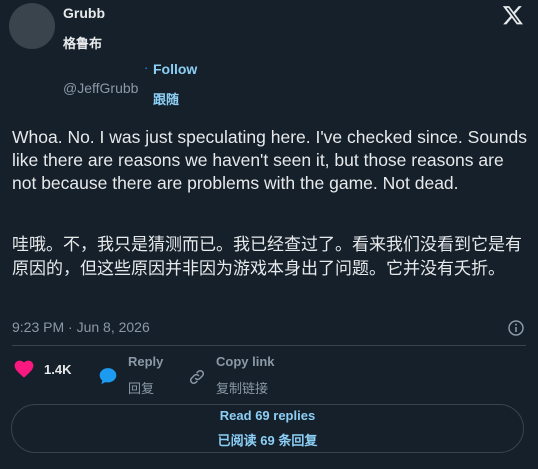 This screenshot has height=469, width=538. Describe the element at coordinates (245, 361) in the screenshot. I see `copy-link-button: Copy link` at that location.